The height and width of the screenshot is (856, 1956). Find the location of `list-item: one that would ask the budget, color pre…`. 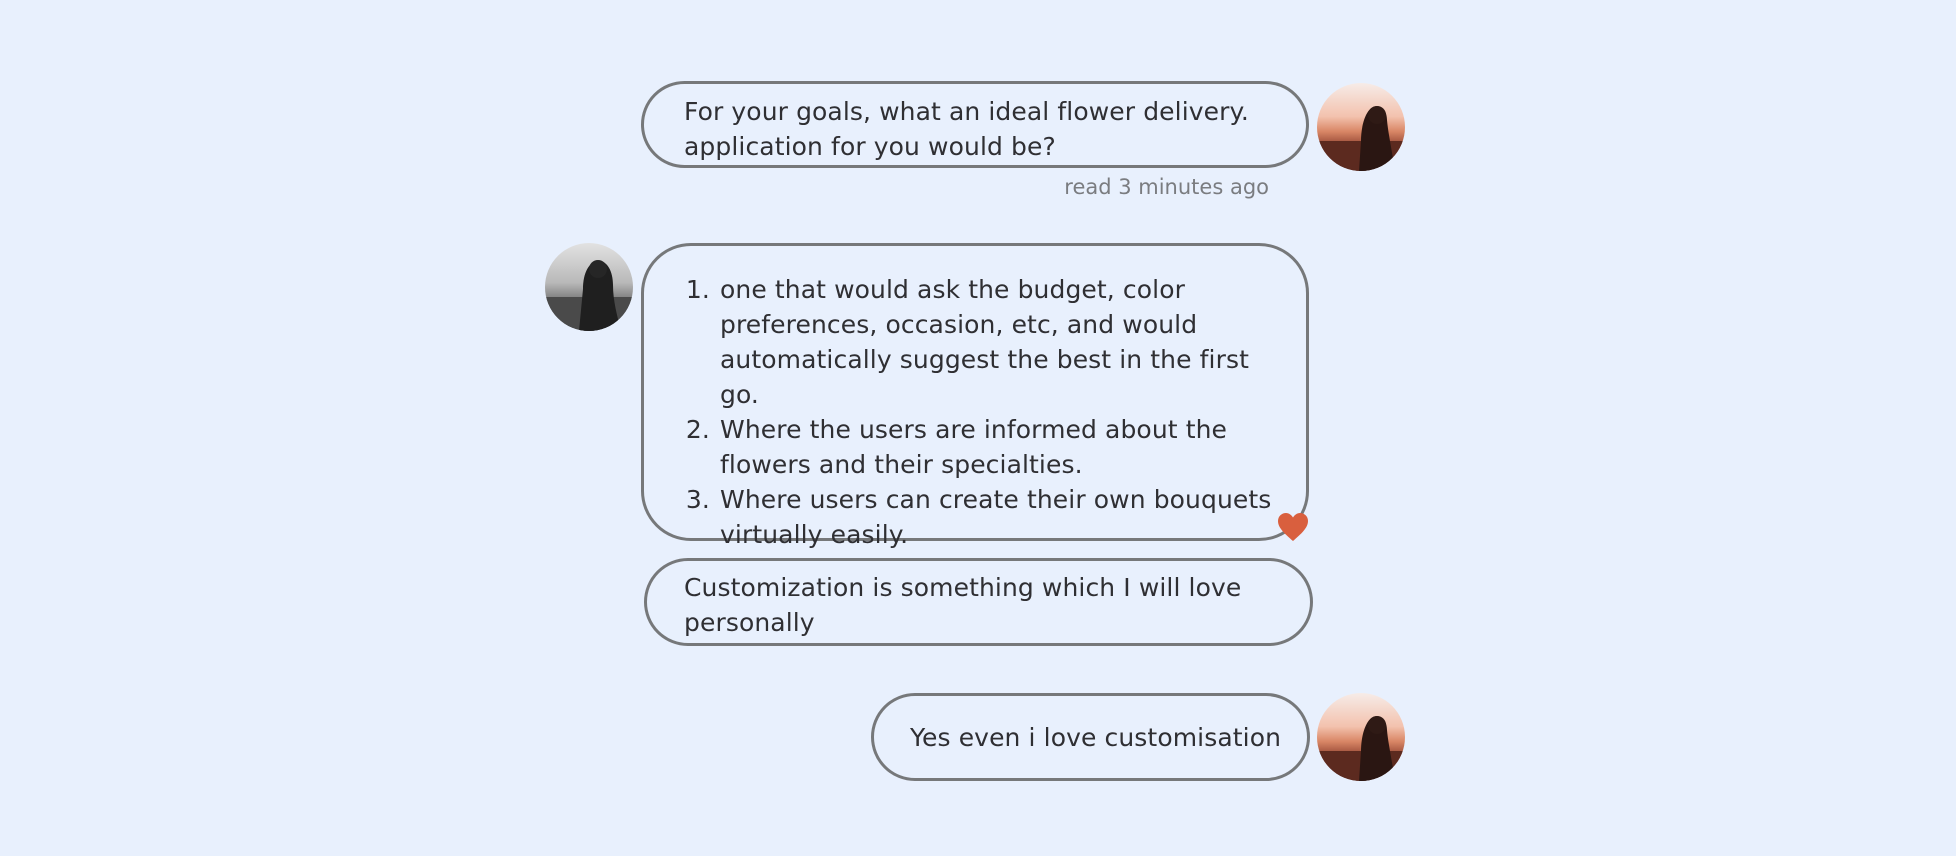

list-item: one that would ask the budget, color pre… is located at coordinates (1002, 342).